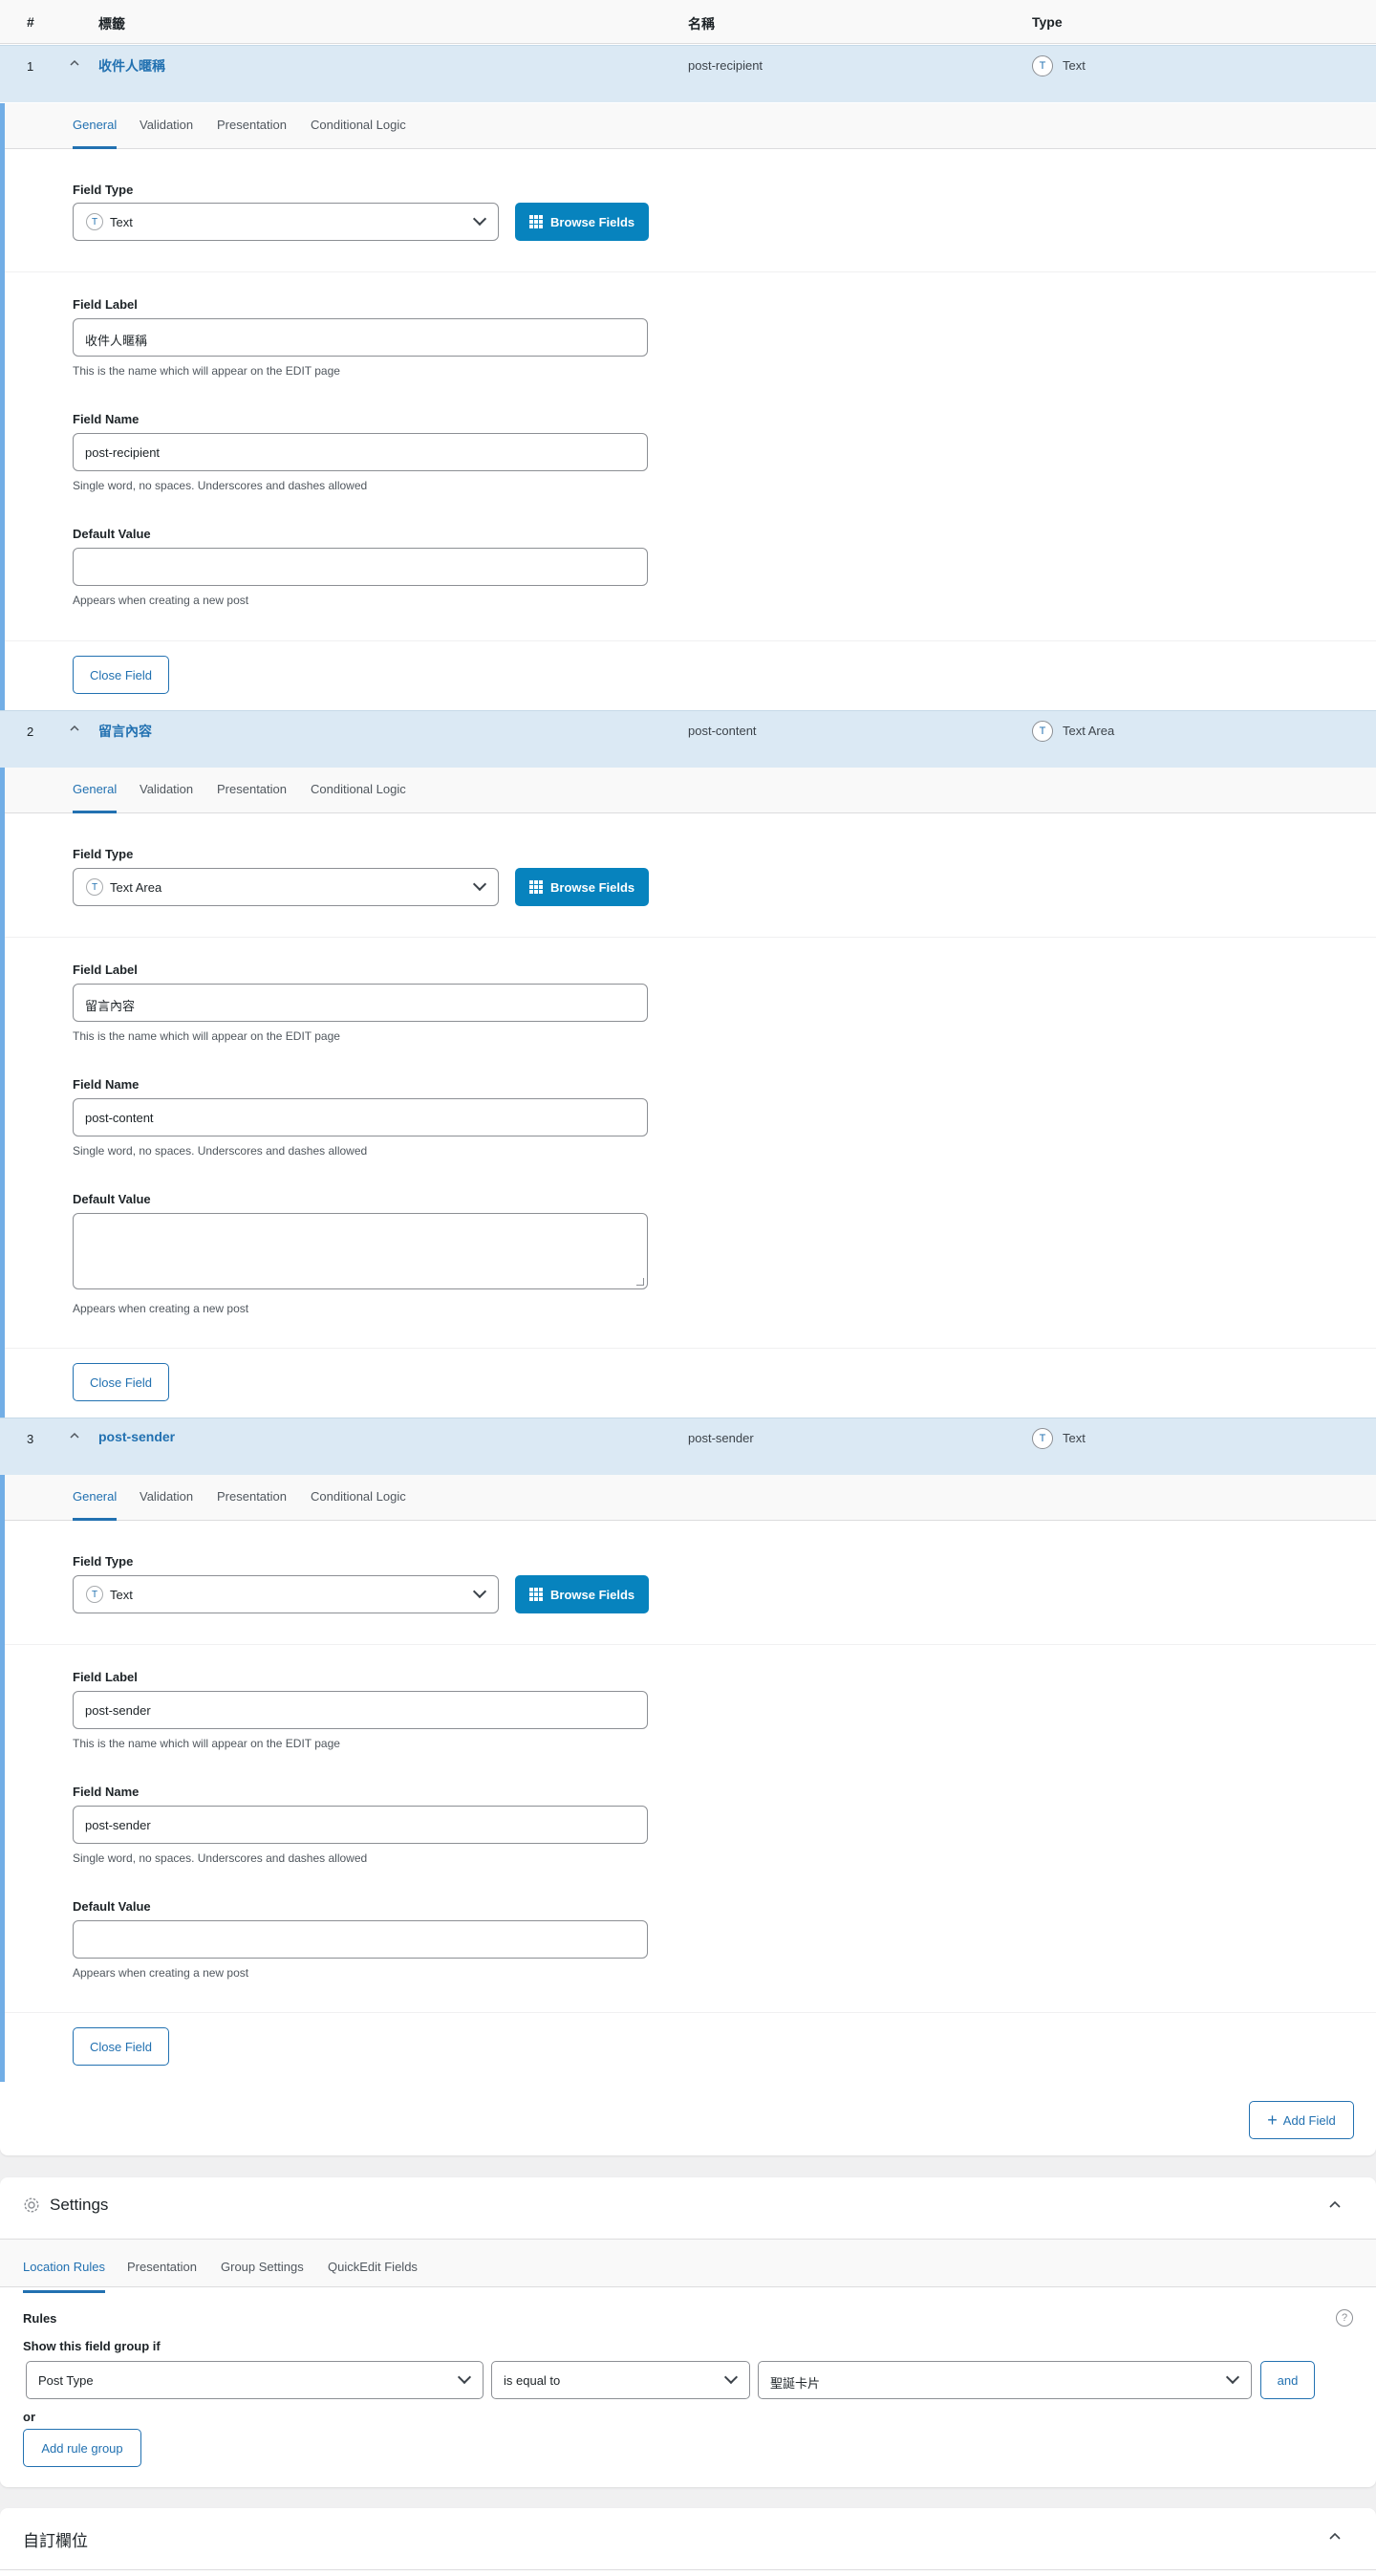 This screenshot has width=1376, height=2576. Describe the element at coordinates (640, 1282) in the screenshot. I see `resize-handle` at that location.